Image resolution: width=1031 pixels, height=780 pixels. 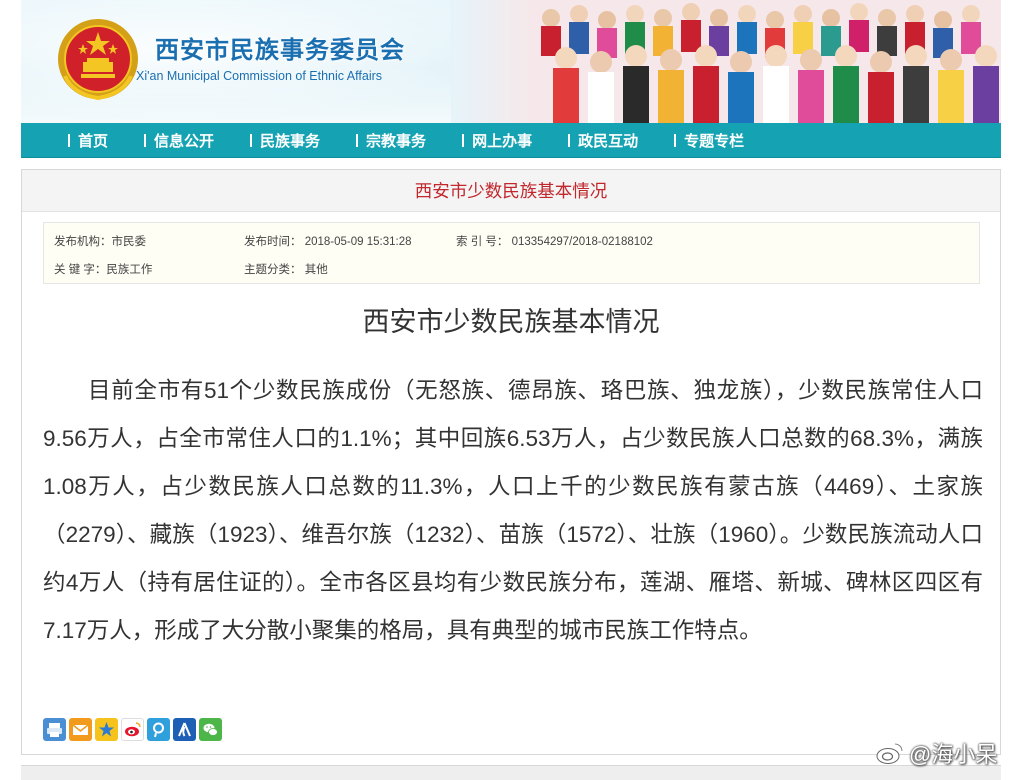 I want to click on meta-publish-date: 发布时间： 2018-05-09 15:31:28, so click(x=328, y=242).